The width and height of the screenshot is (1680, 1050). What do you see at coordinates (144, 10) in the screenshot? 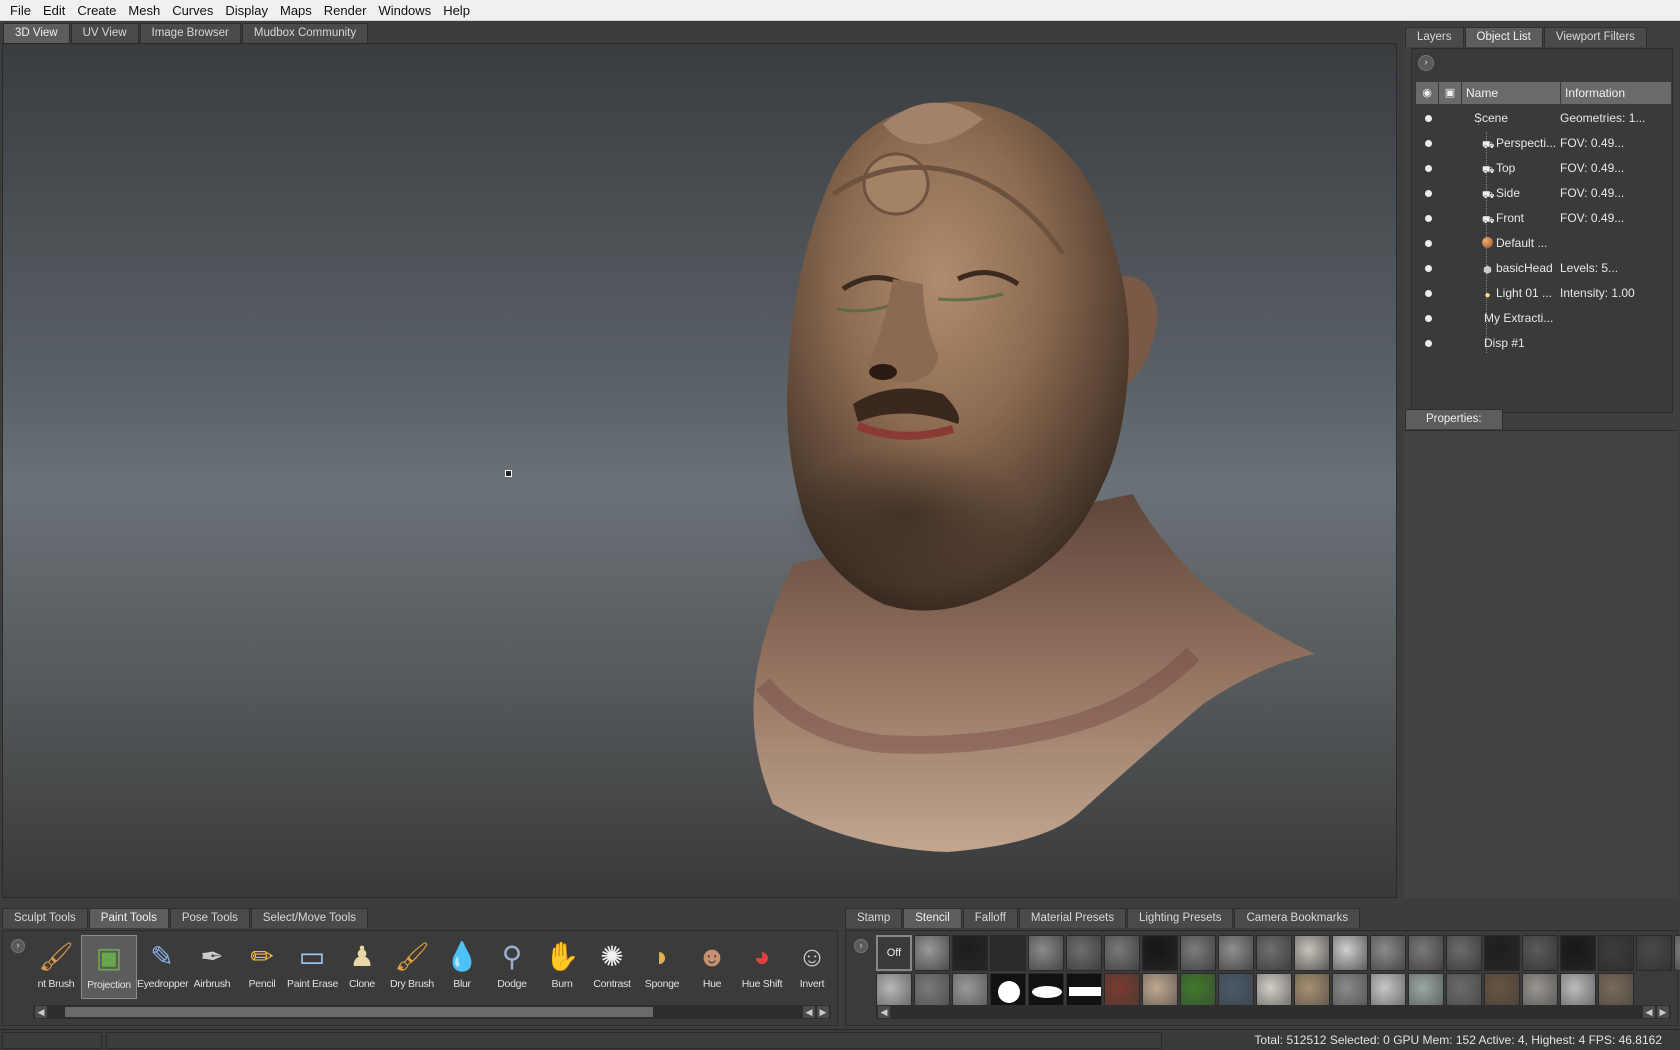
I see `menu-mesh: Mesh` at bounding box center [144, 10].